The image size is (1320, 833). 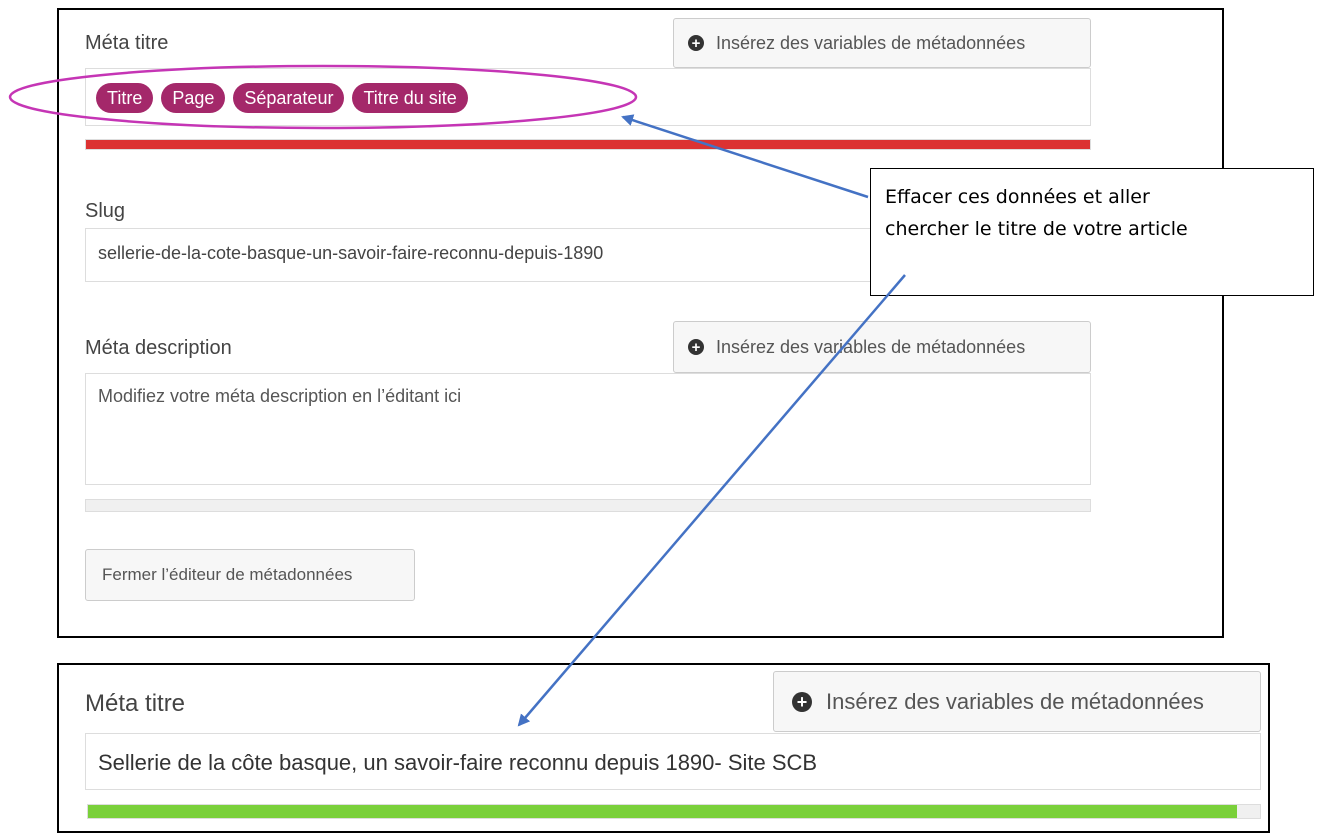 What do you see at coordinates (193, 98) in the screenshot?
I see `variable-pill-page: Page` at bounding box center [193, 98].